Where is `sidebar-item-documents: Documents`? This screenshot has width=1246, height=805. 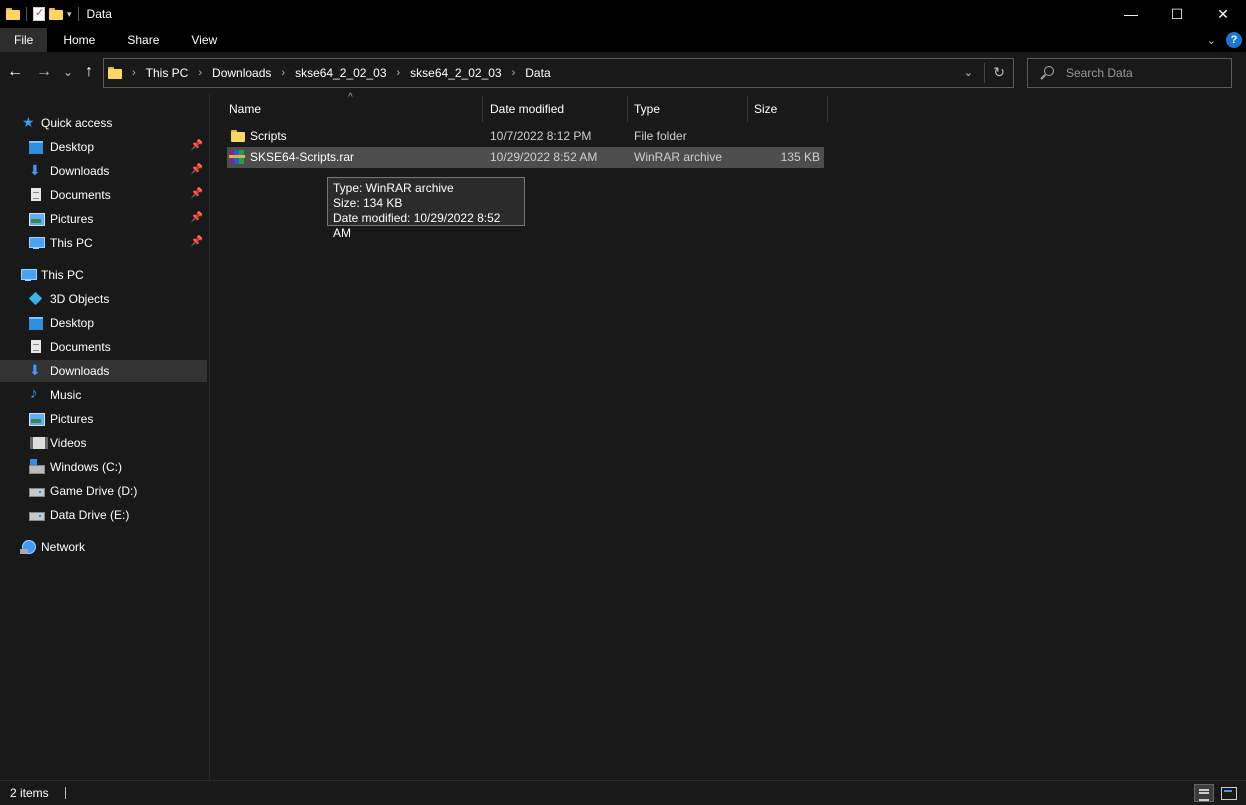 sidebar-item-documents: Documents is located at coordinates (103, 347).